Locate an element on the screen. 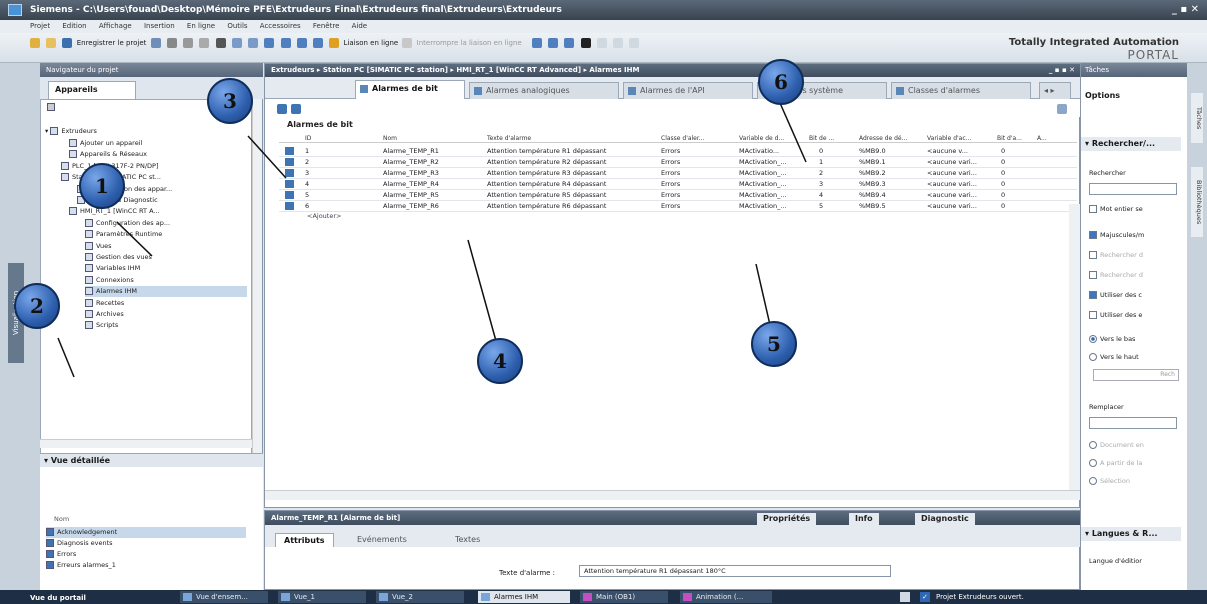  download-icon is located at coordinates (285, 43).